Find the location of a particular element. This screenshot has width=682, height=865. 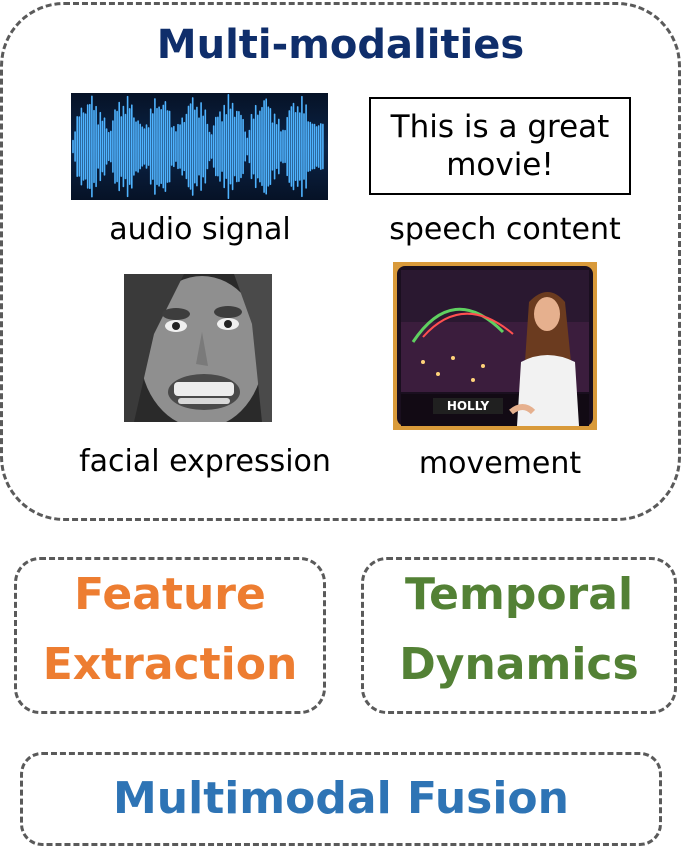

audio-waveform-image is located at coordinates (199, 146).